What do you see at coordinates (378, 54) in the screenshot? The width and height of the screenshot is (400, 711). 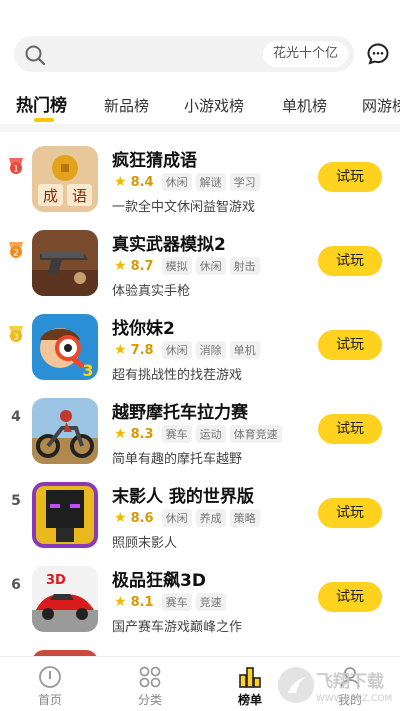 I see `message-icon` at bounding box center [378, 54].